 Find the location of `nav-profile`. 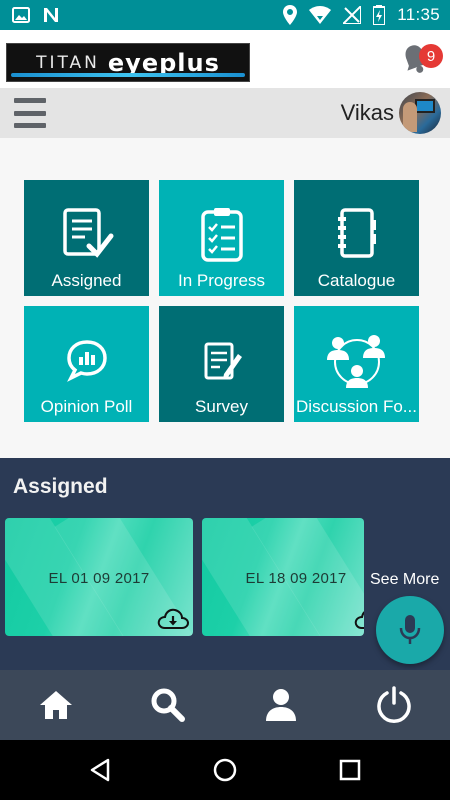

nav-profile is located at coordinates (281, 705).